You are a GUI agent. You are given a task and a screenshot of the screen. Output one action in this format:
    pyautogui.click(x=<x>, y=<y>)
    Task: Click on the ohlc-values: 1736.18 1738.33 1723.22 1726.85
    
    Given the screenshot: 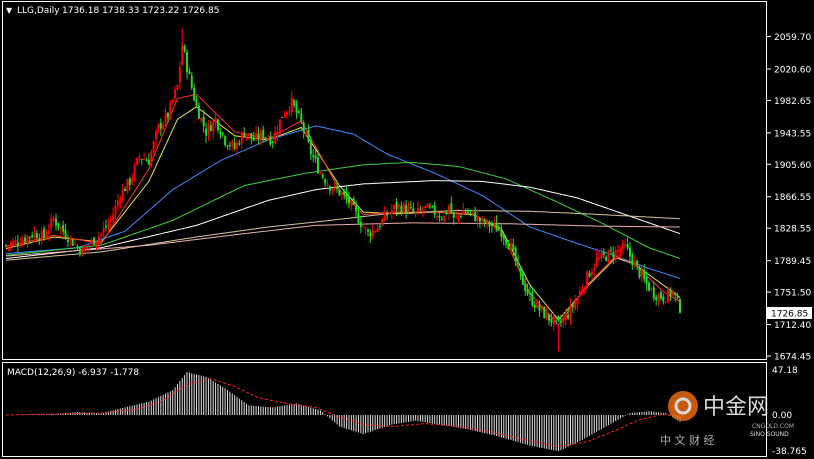 What is the action you would take?
    pyautogui.click(x=140, y=11)
    